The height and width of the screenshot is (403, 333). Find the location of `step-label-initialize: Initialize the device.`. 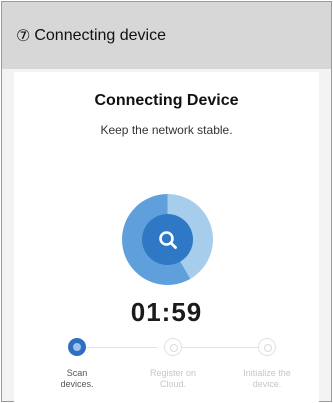

step-label-initialize: Initialize the device. is located at coordinates (267, 378).